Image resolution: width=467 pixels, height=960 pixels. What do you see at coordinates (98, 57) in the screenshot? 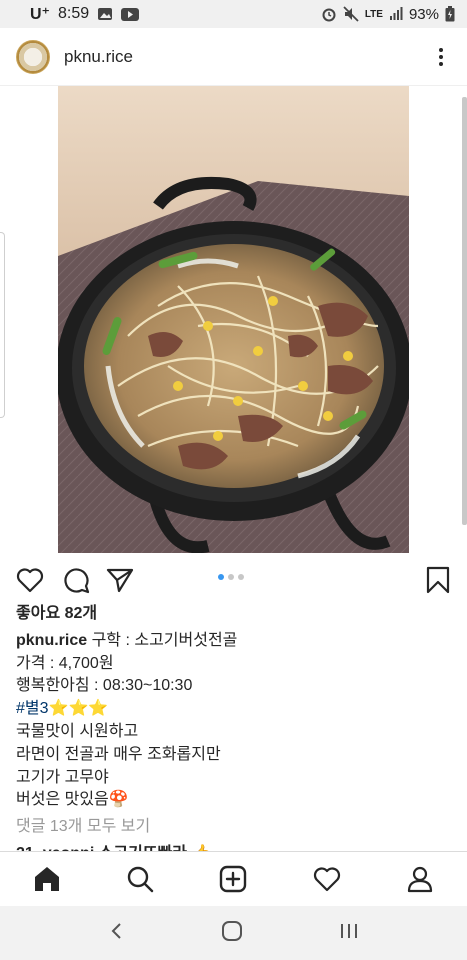
I see `post-username: pknu.rice` at bounding box center [98, 57].